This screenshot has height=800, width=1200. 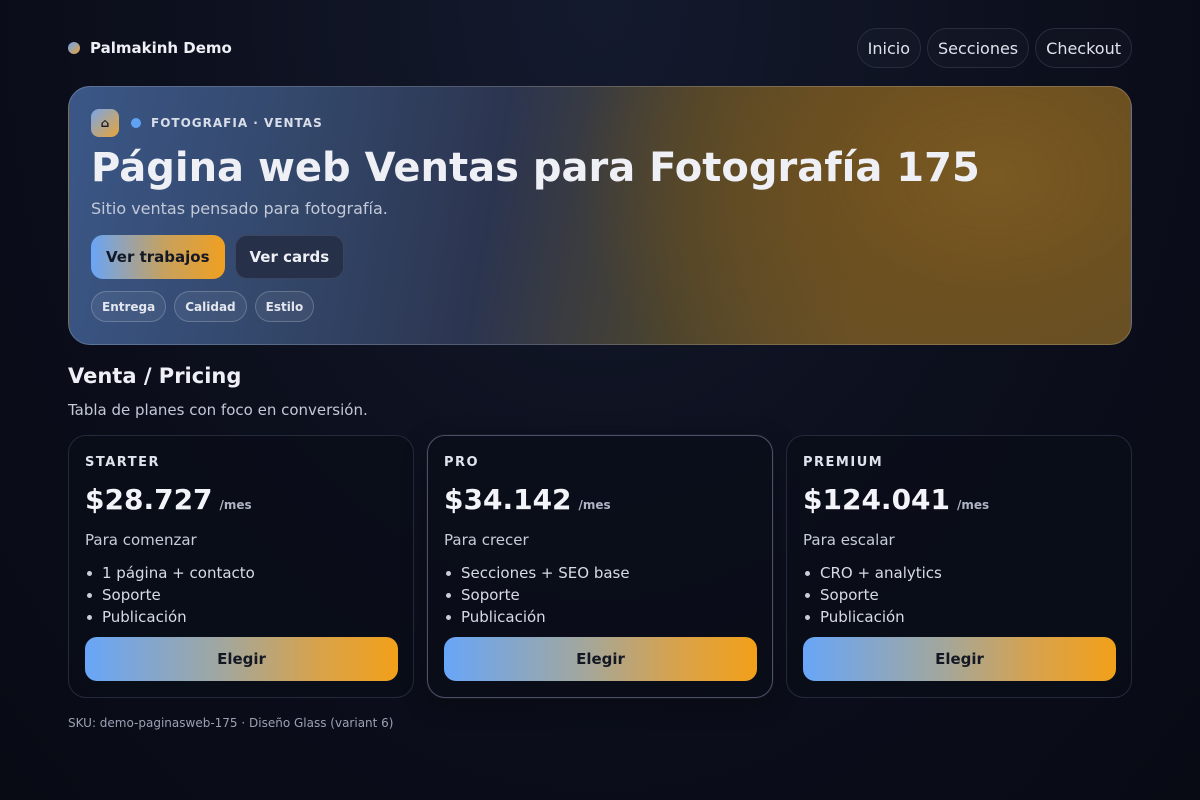 What do you see at coordinates (959, 659) in the screenshot?
I see `choose-premium-button: Elegir` at bounding box center [959, 659].